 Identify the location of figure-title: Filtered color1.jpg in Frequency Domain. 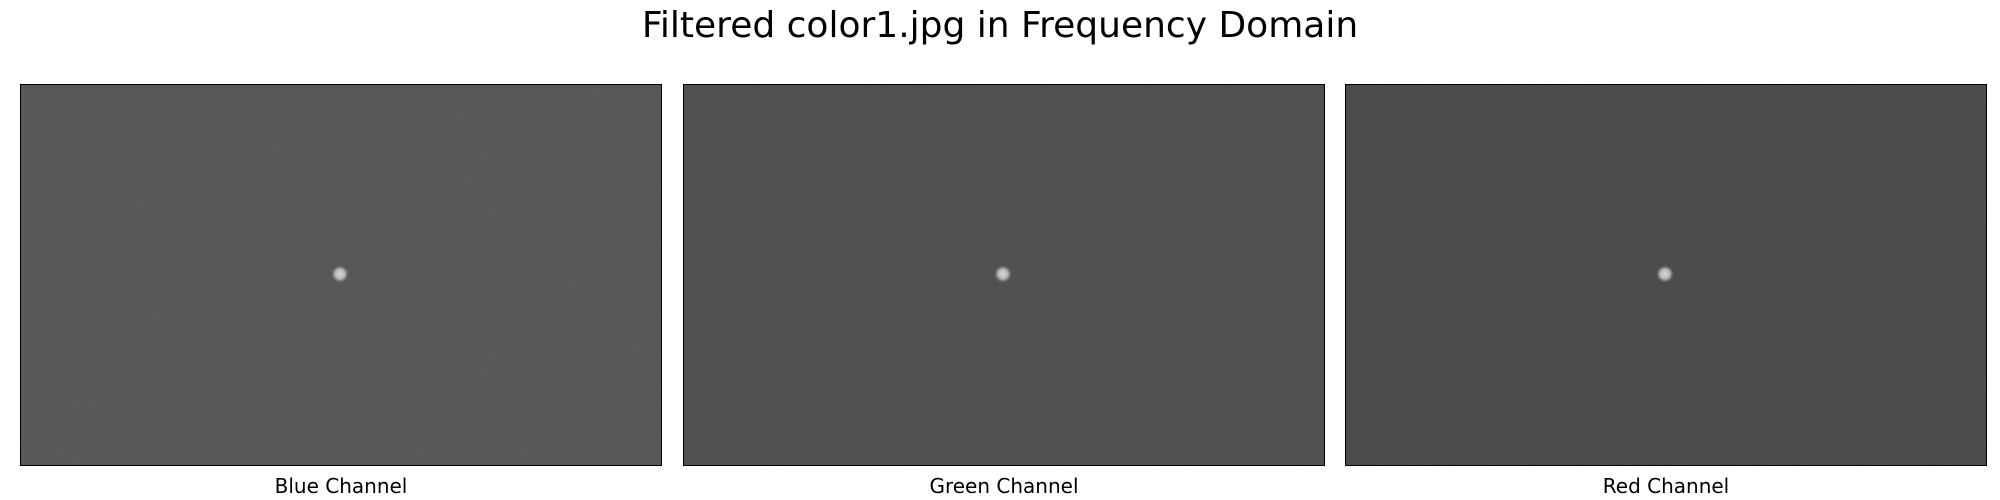
(1000, 25).